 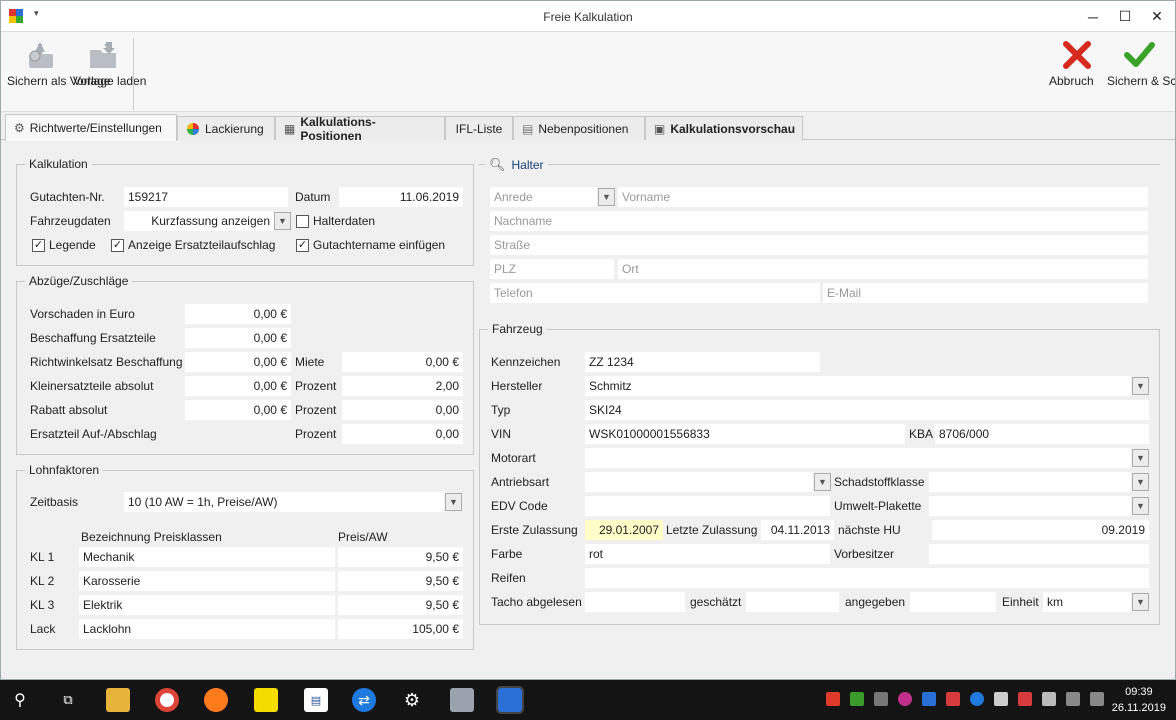 I want to click on vorbesitzer-field, so click(x=1039, y=554).